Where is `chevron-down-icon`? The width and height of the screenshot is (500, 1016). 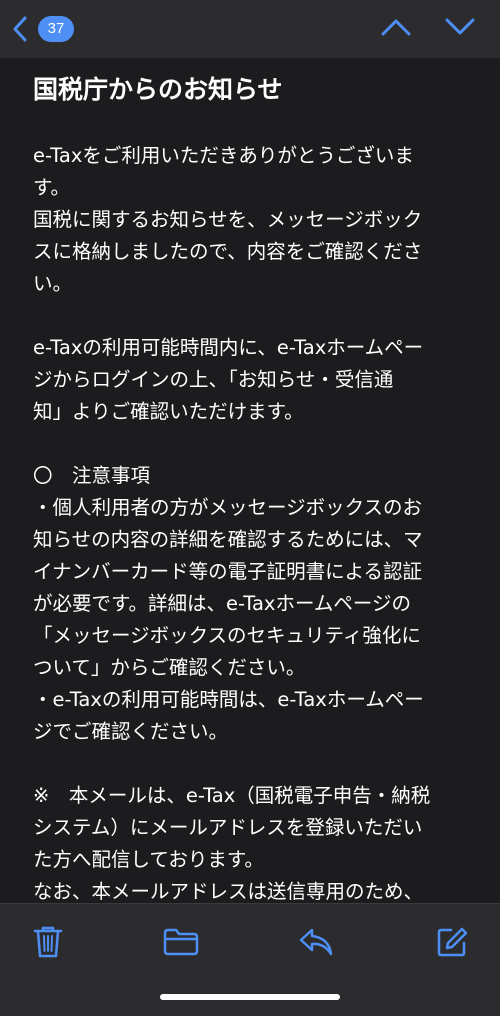 chevron-down-icon is located at coordinates (460, 29).